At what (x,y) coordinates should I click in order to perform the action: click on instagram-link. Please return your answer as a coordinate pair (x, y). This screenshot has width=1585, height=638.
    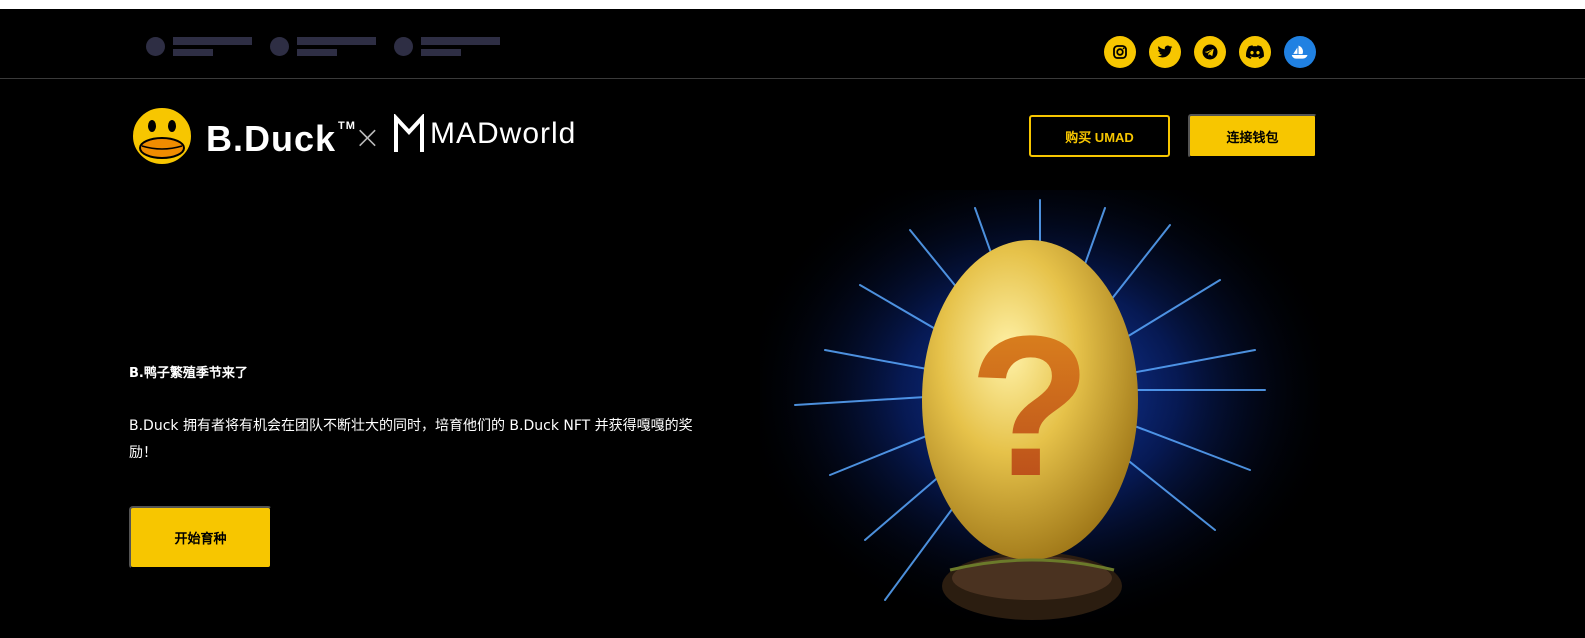
    Looking at the image, I should click on (1120, 52).